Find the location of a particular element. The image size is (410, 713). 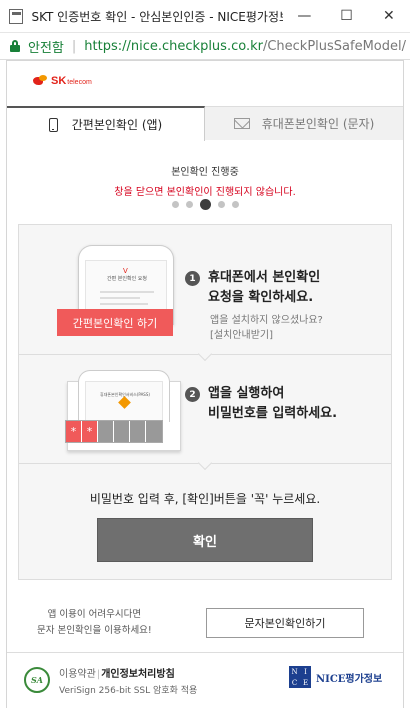

install-hint-text: 앱을 설치하지 않으셨나요? is located at coordinates (266, 320).